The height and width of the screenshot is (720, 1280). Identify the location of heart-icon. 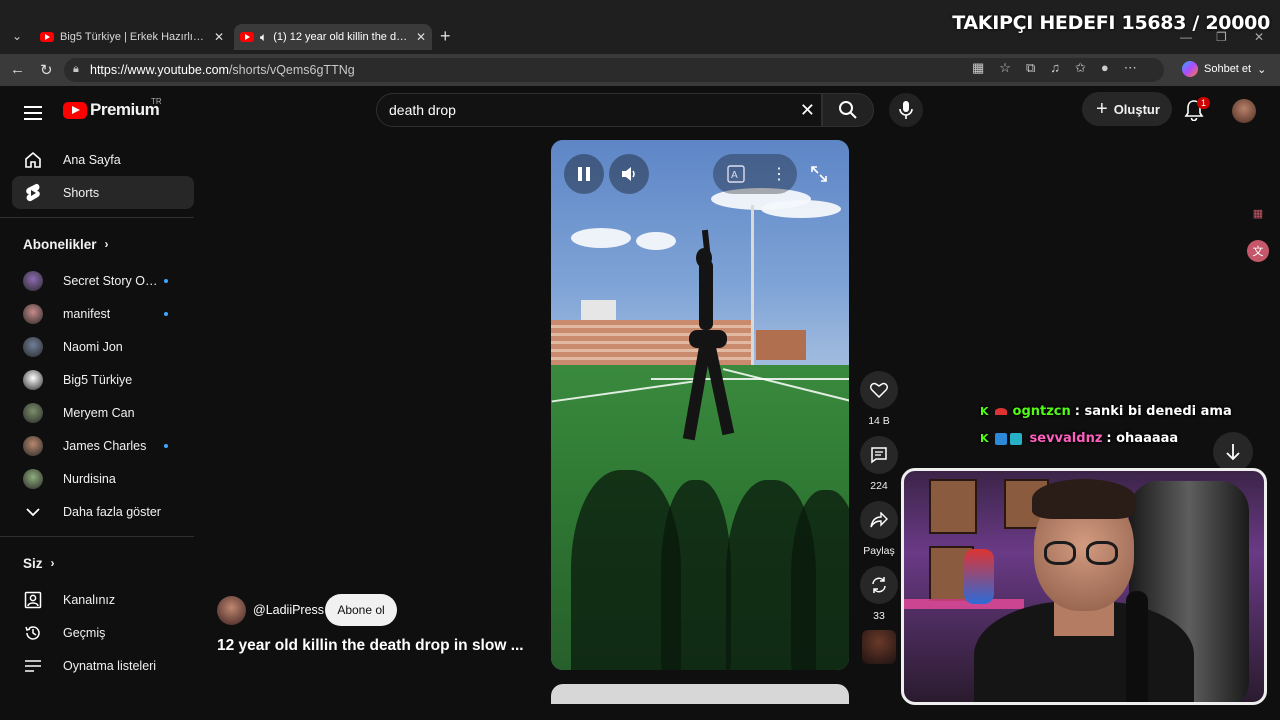
(879, 390).